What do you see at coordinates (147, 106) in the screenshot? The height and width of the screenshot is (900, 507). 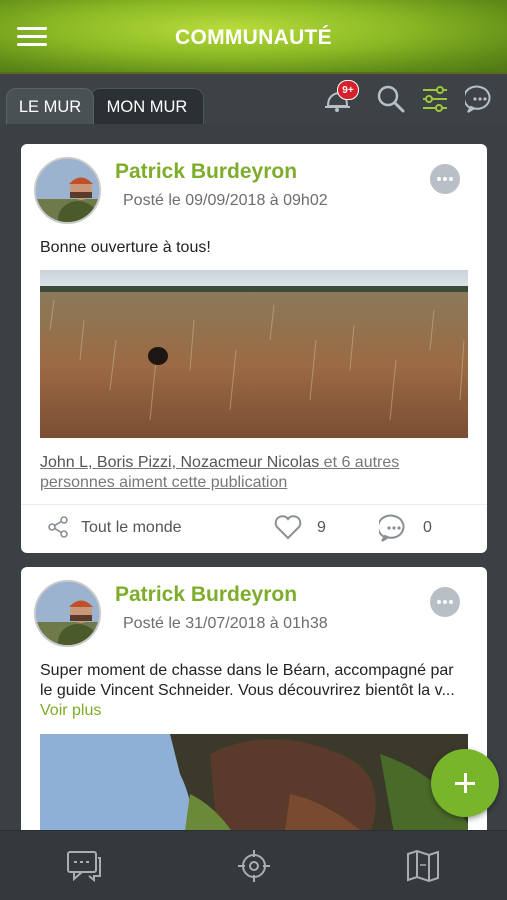 I see `tab-mon-mur: MON MUR` at bounding box center [147, 106].